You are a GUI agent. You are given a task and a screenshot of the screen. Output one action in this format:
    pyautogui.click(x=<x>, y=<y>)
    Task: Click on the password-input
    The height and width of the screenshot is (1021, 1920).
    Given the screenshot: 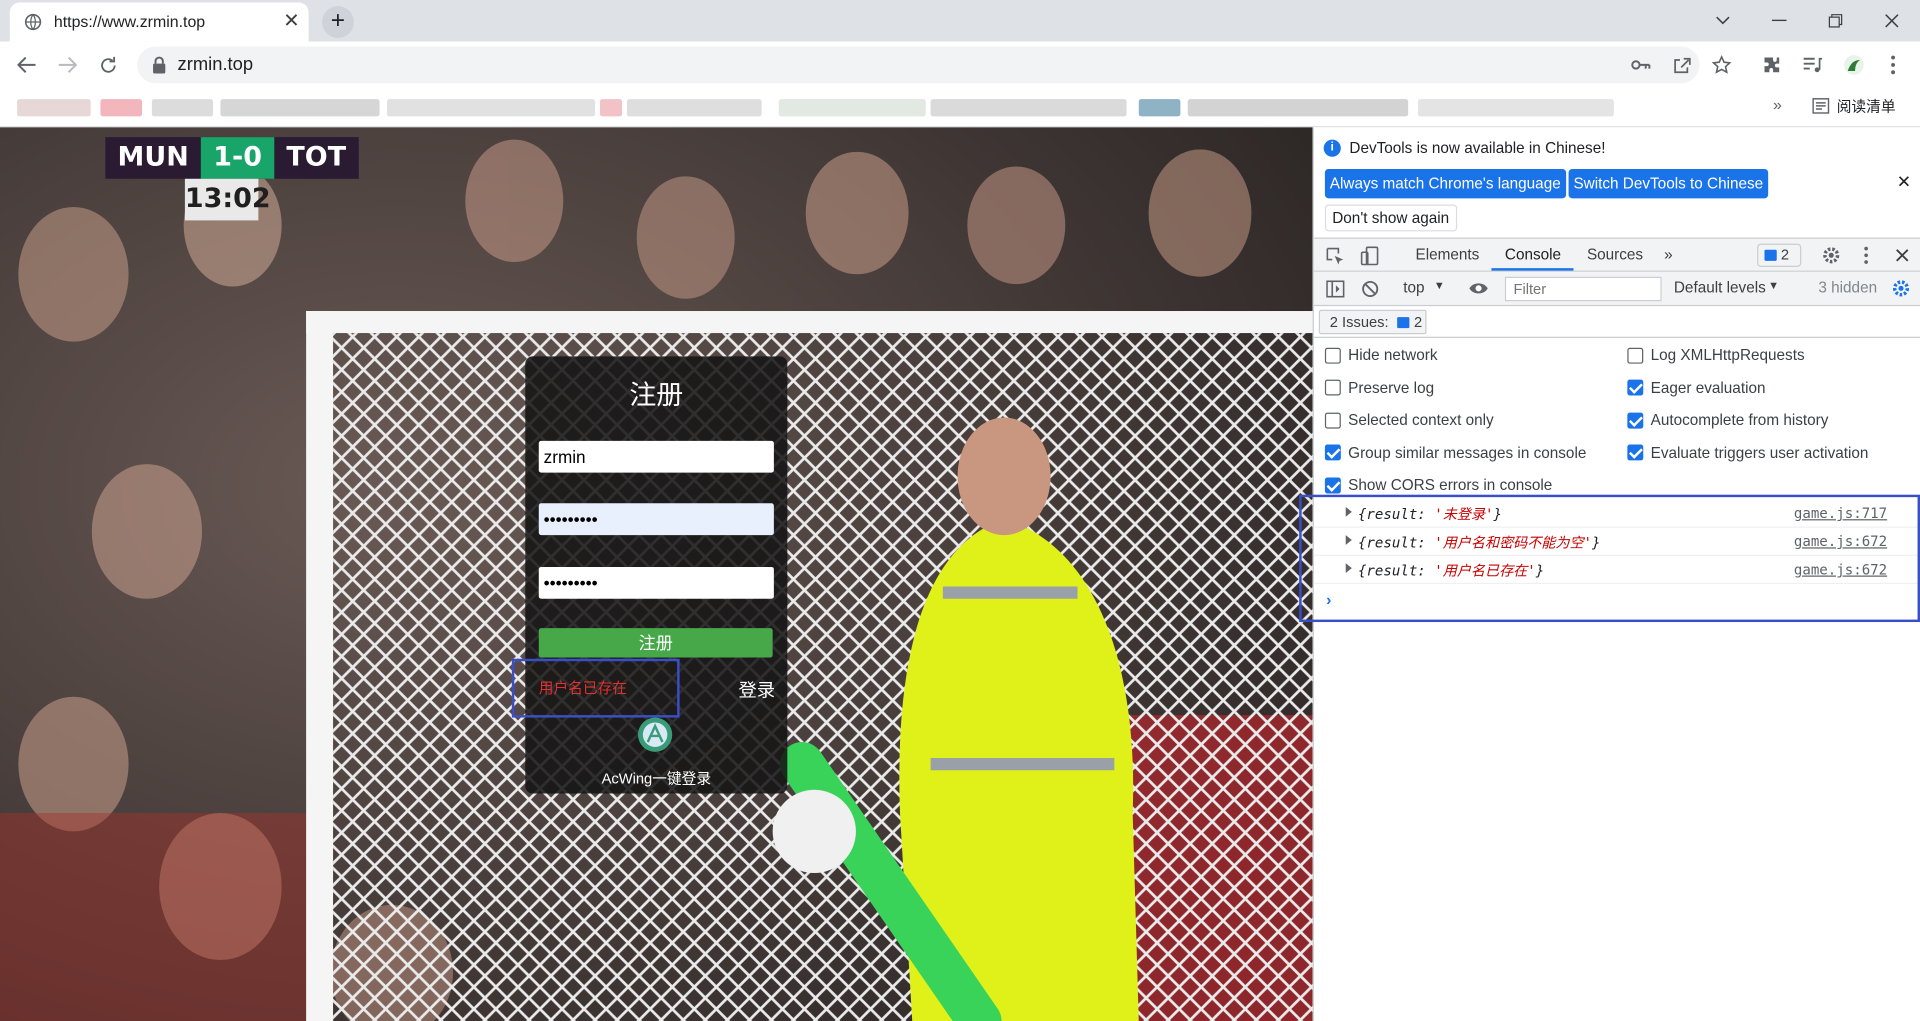 What is the action you would take?
    pyautogui.click(x=656, y=519)
    